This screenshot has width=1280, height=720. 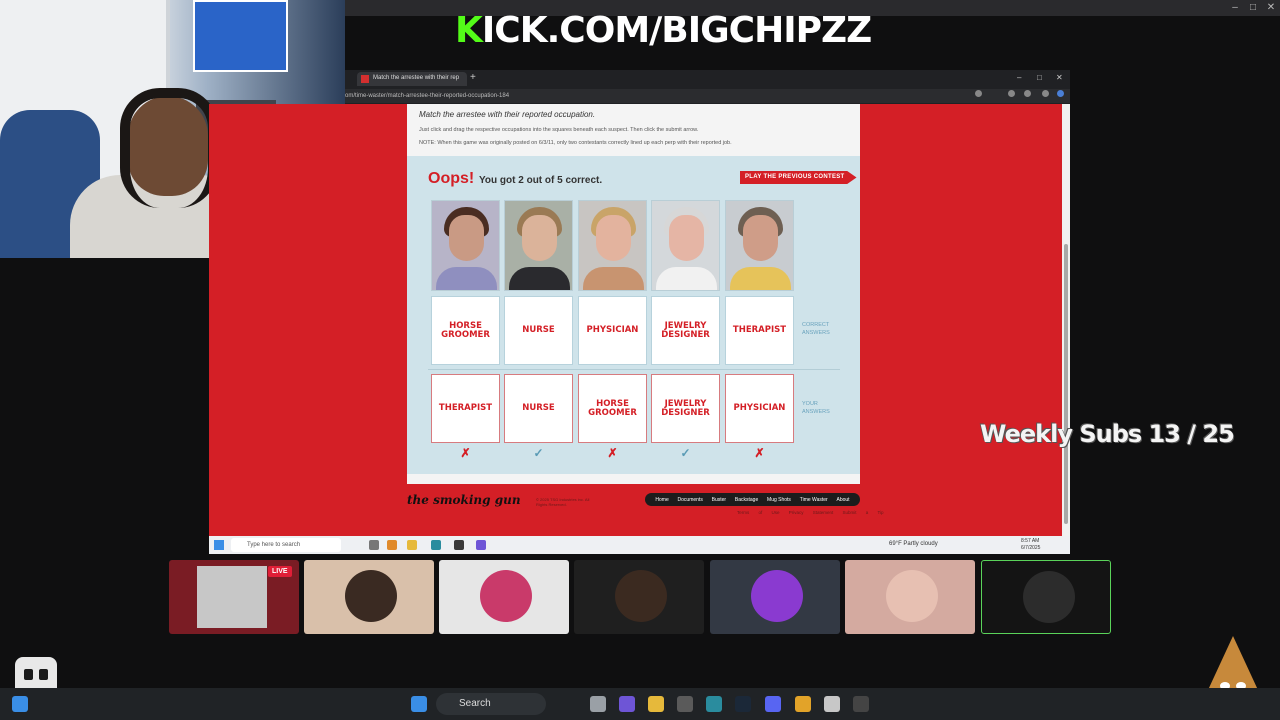 What do you see at coordinates (464, 500) in the screenshot?
I see `site-logo: the smoking gun` at bounding box center [464, 500].